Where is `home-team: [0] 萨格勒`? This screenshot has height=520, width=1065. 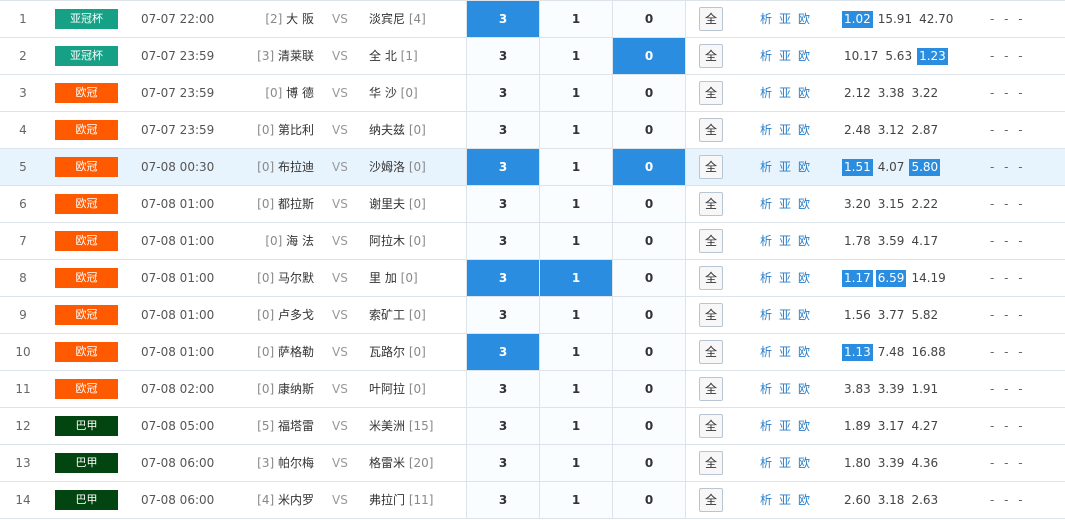
home-team: [0] 萨格勒 is located at coordinates (257, 352).